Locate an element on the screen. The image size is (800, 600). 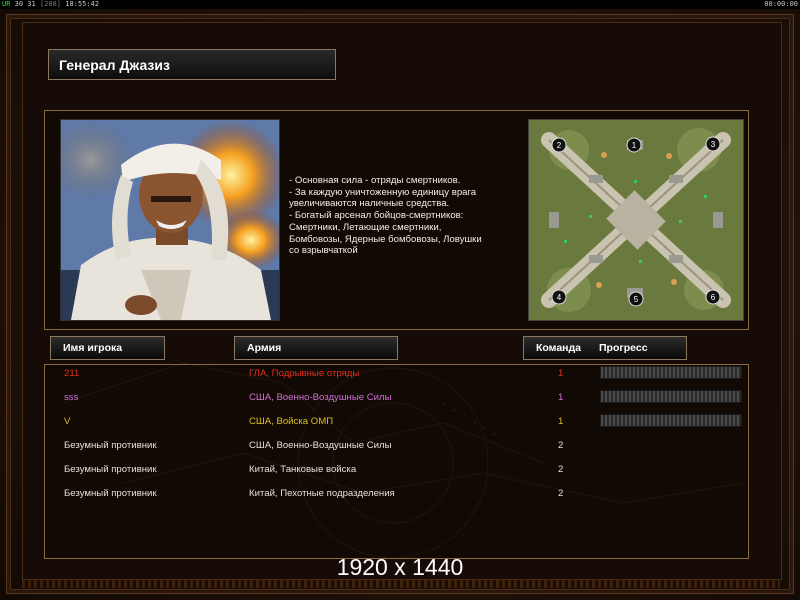
start-slot-3: 3 is located at coordinates (713, 144).